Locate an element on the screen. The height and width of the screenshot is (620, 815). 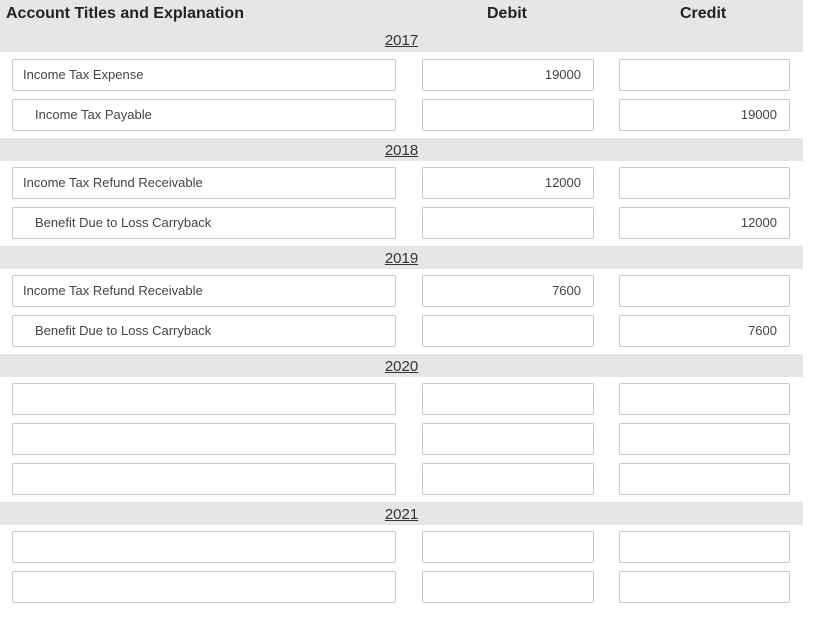
account-column-header: Account Titles and Explanation is located at coordinates (125, 13).